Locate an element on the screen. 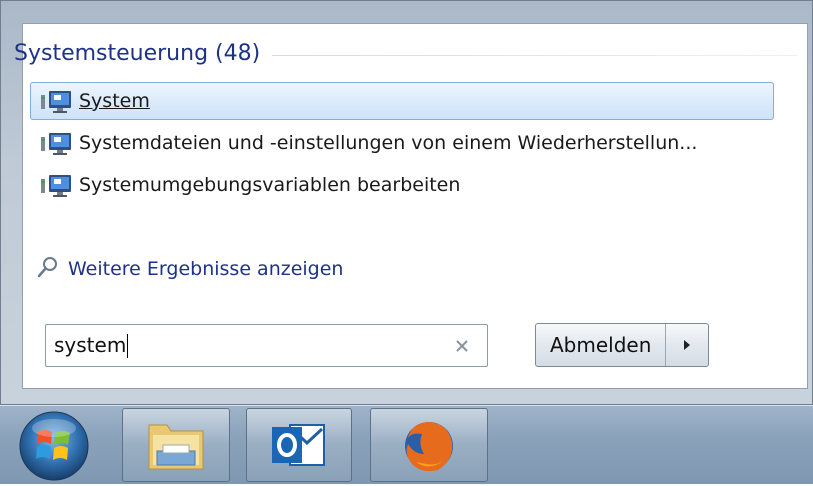 The height and width of the screenshot is (486, 813). shutdown-button-group: Abmelden is located at coordinates (622, 345).